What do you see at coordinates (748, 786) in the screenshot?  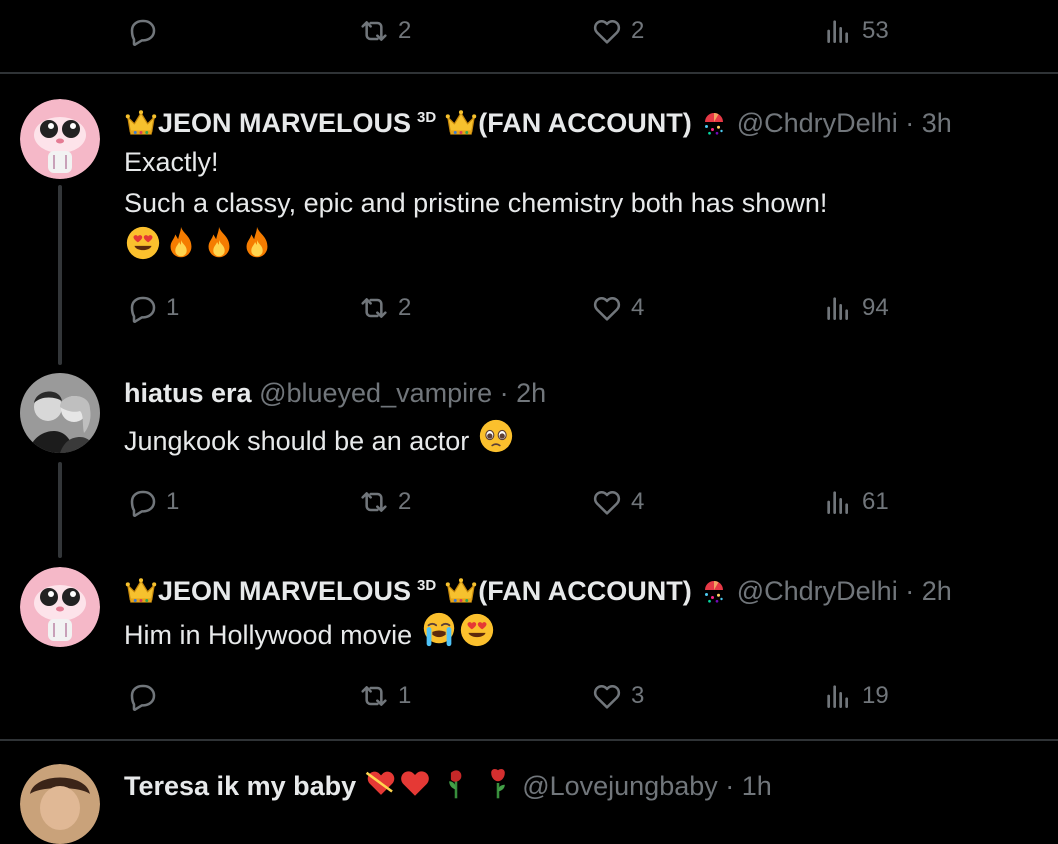 I see `timestamp: · 1h` at bounding box center [748, 786].